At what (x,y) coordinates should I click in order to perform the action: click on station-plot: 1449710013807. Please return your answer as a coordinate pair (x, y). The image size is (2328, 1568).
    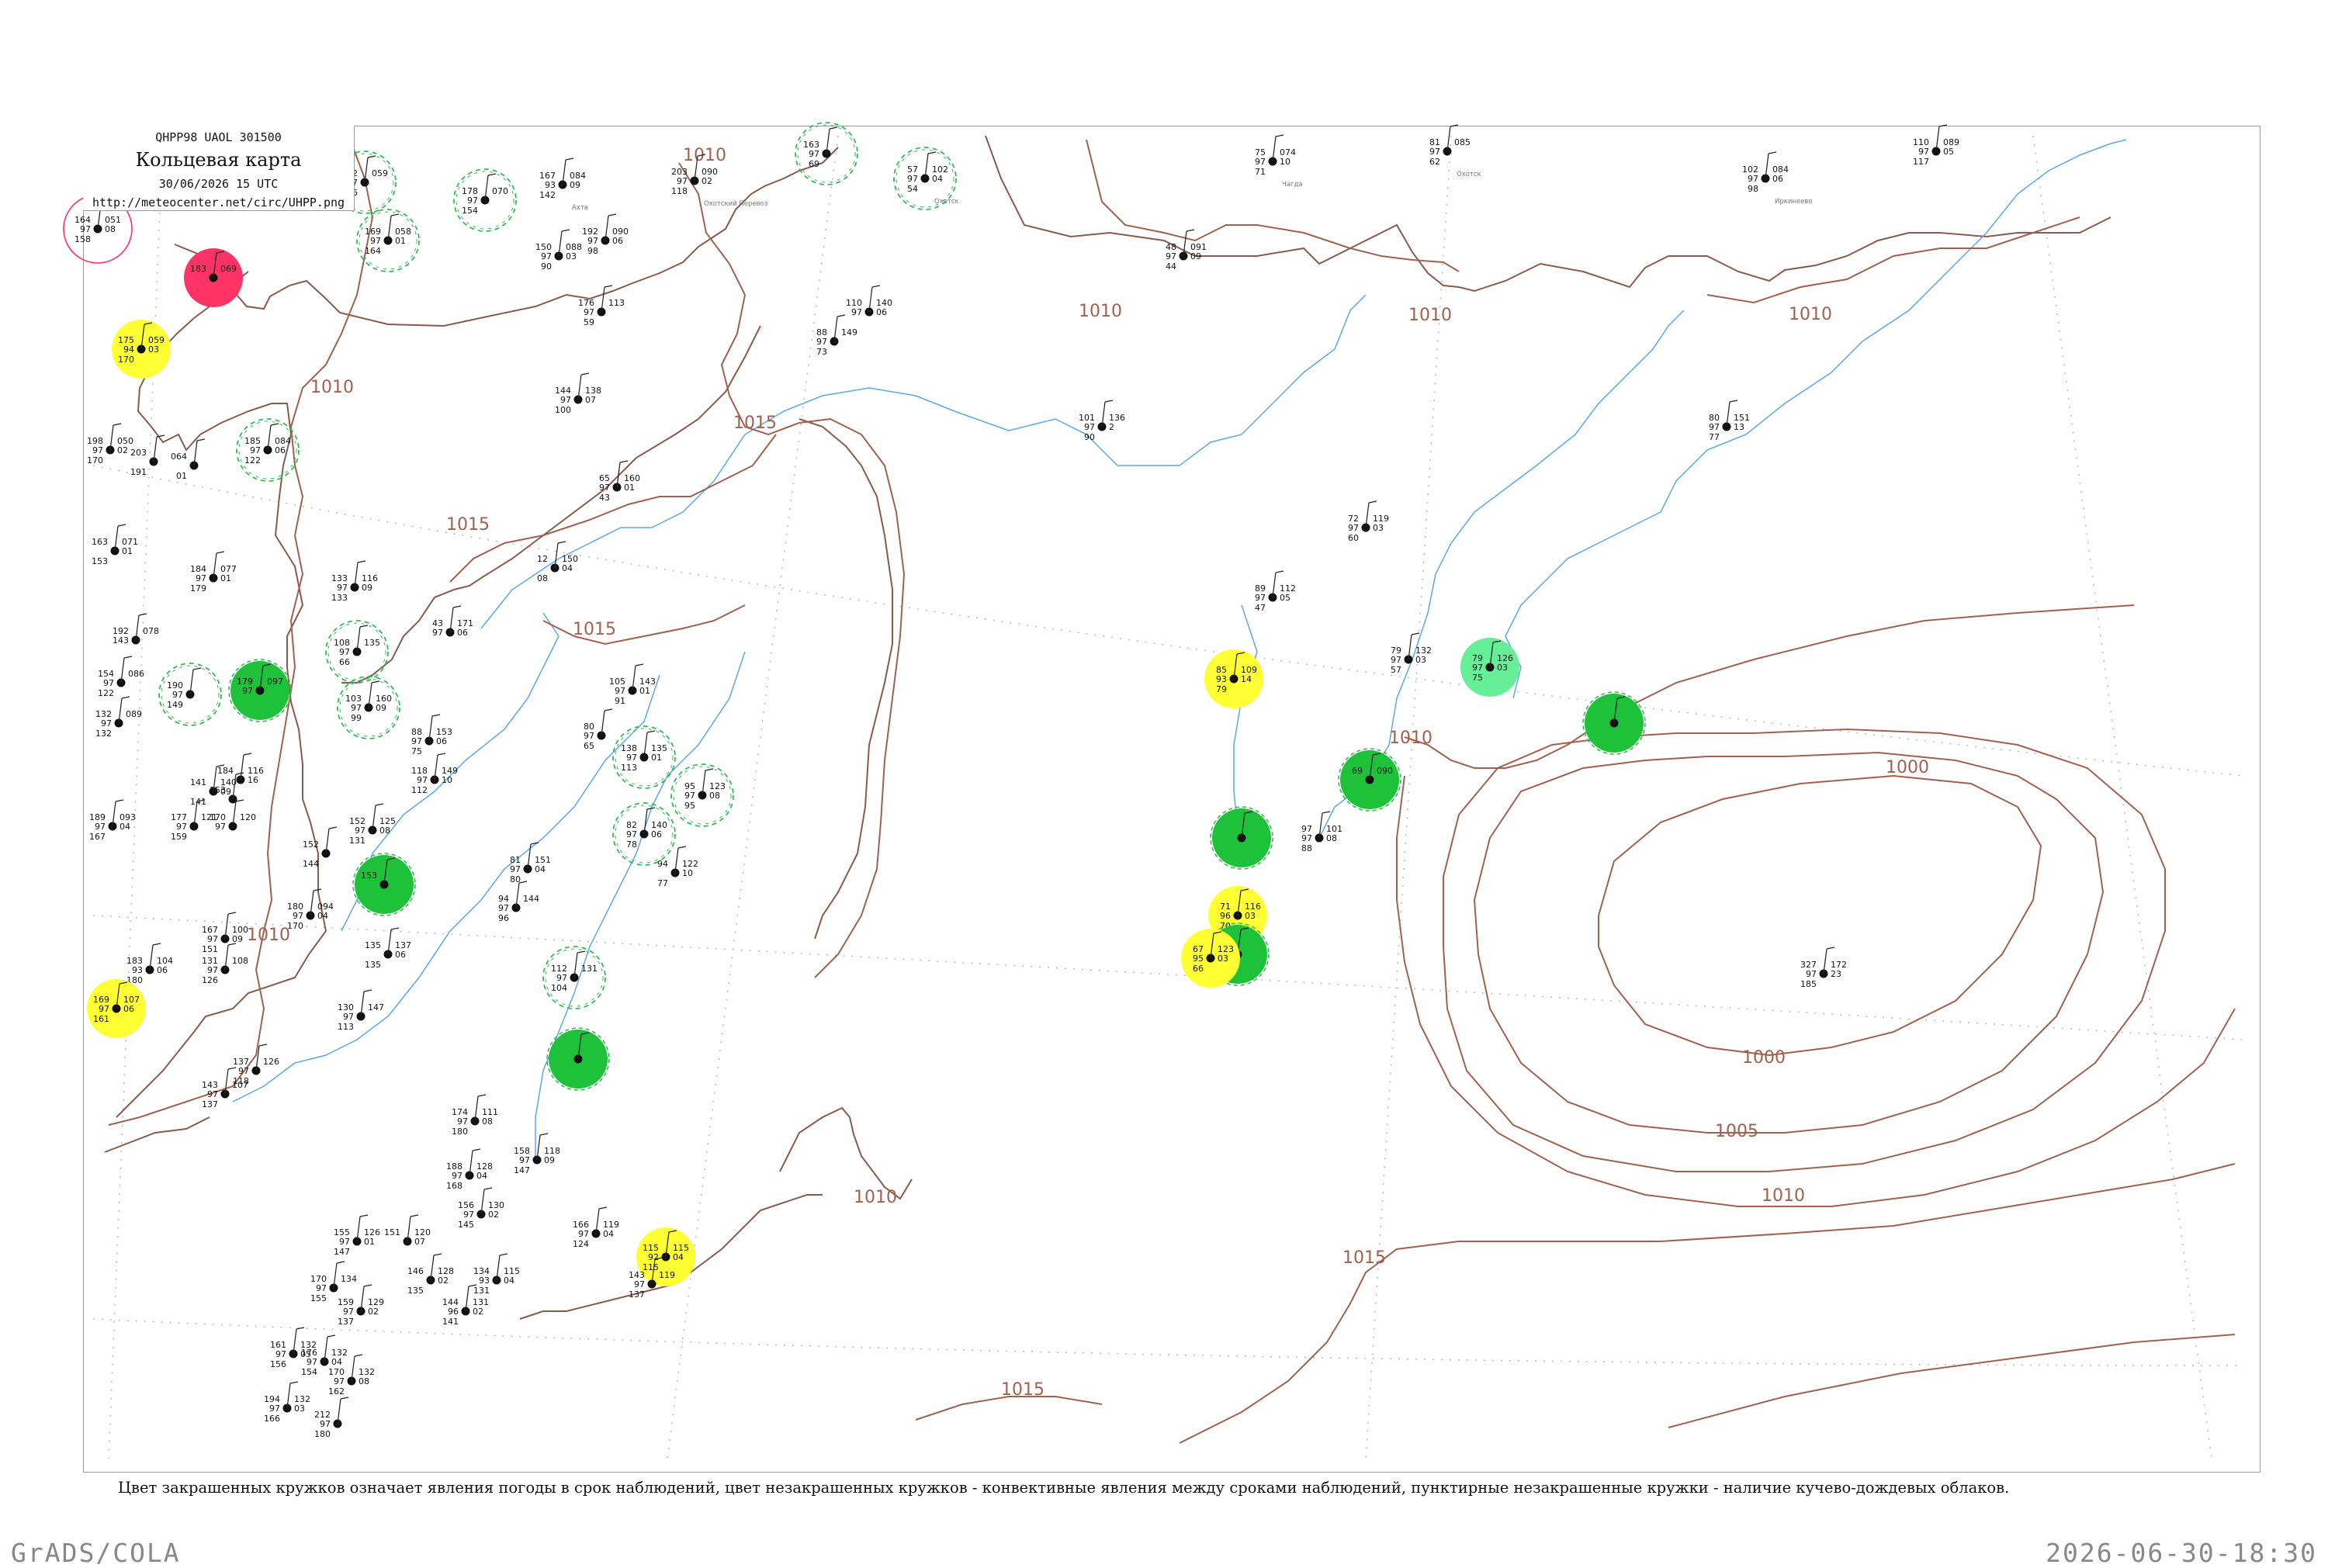
    Looking at the image, I should click on (578, 394).